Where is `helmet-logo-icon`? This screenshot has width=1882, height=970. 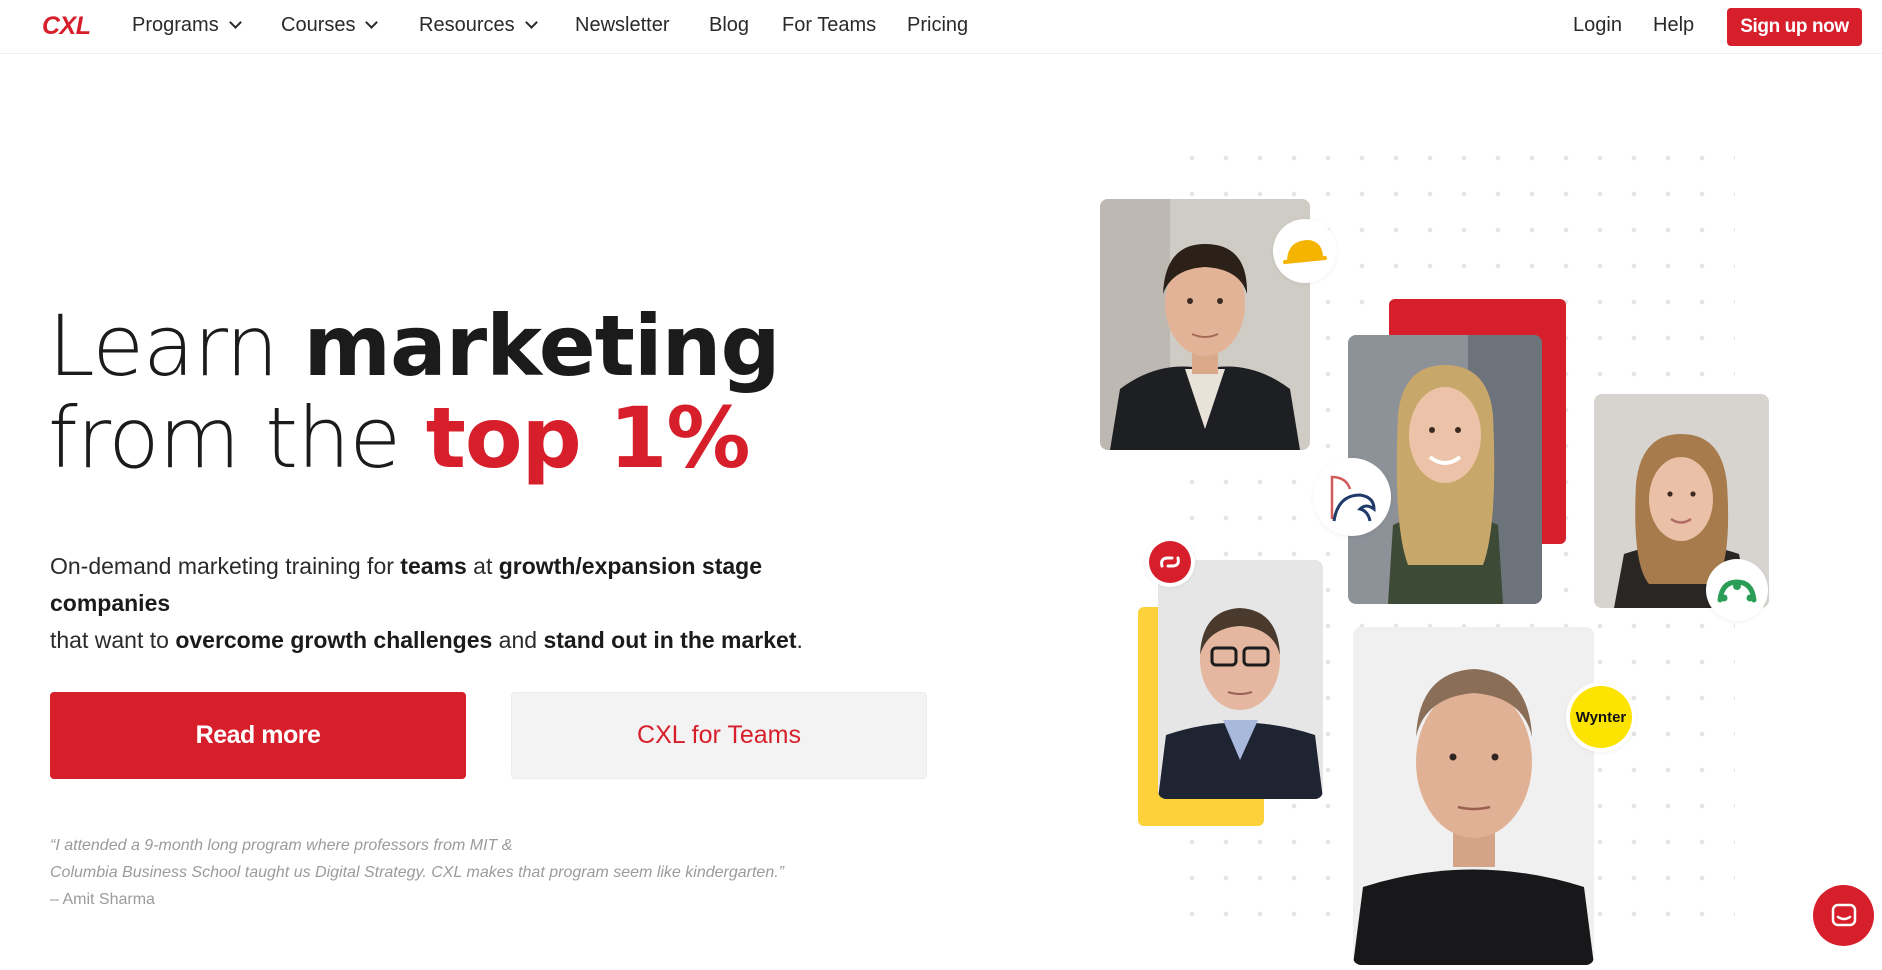
helmet-logo-icon is located at coordinates (1305, 252).